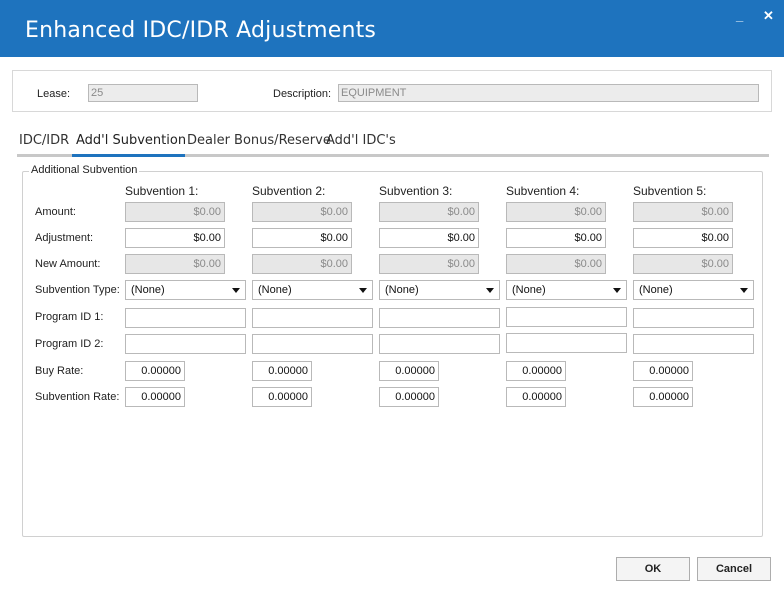 Image resolution: width=784 pixels, height=602 pixels. What do you see at coordinates (670, 191) in the screenshot?
I see `column-header: Subvention 5:` at bounding box center [670, 191].